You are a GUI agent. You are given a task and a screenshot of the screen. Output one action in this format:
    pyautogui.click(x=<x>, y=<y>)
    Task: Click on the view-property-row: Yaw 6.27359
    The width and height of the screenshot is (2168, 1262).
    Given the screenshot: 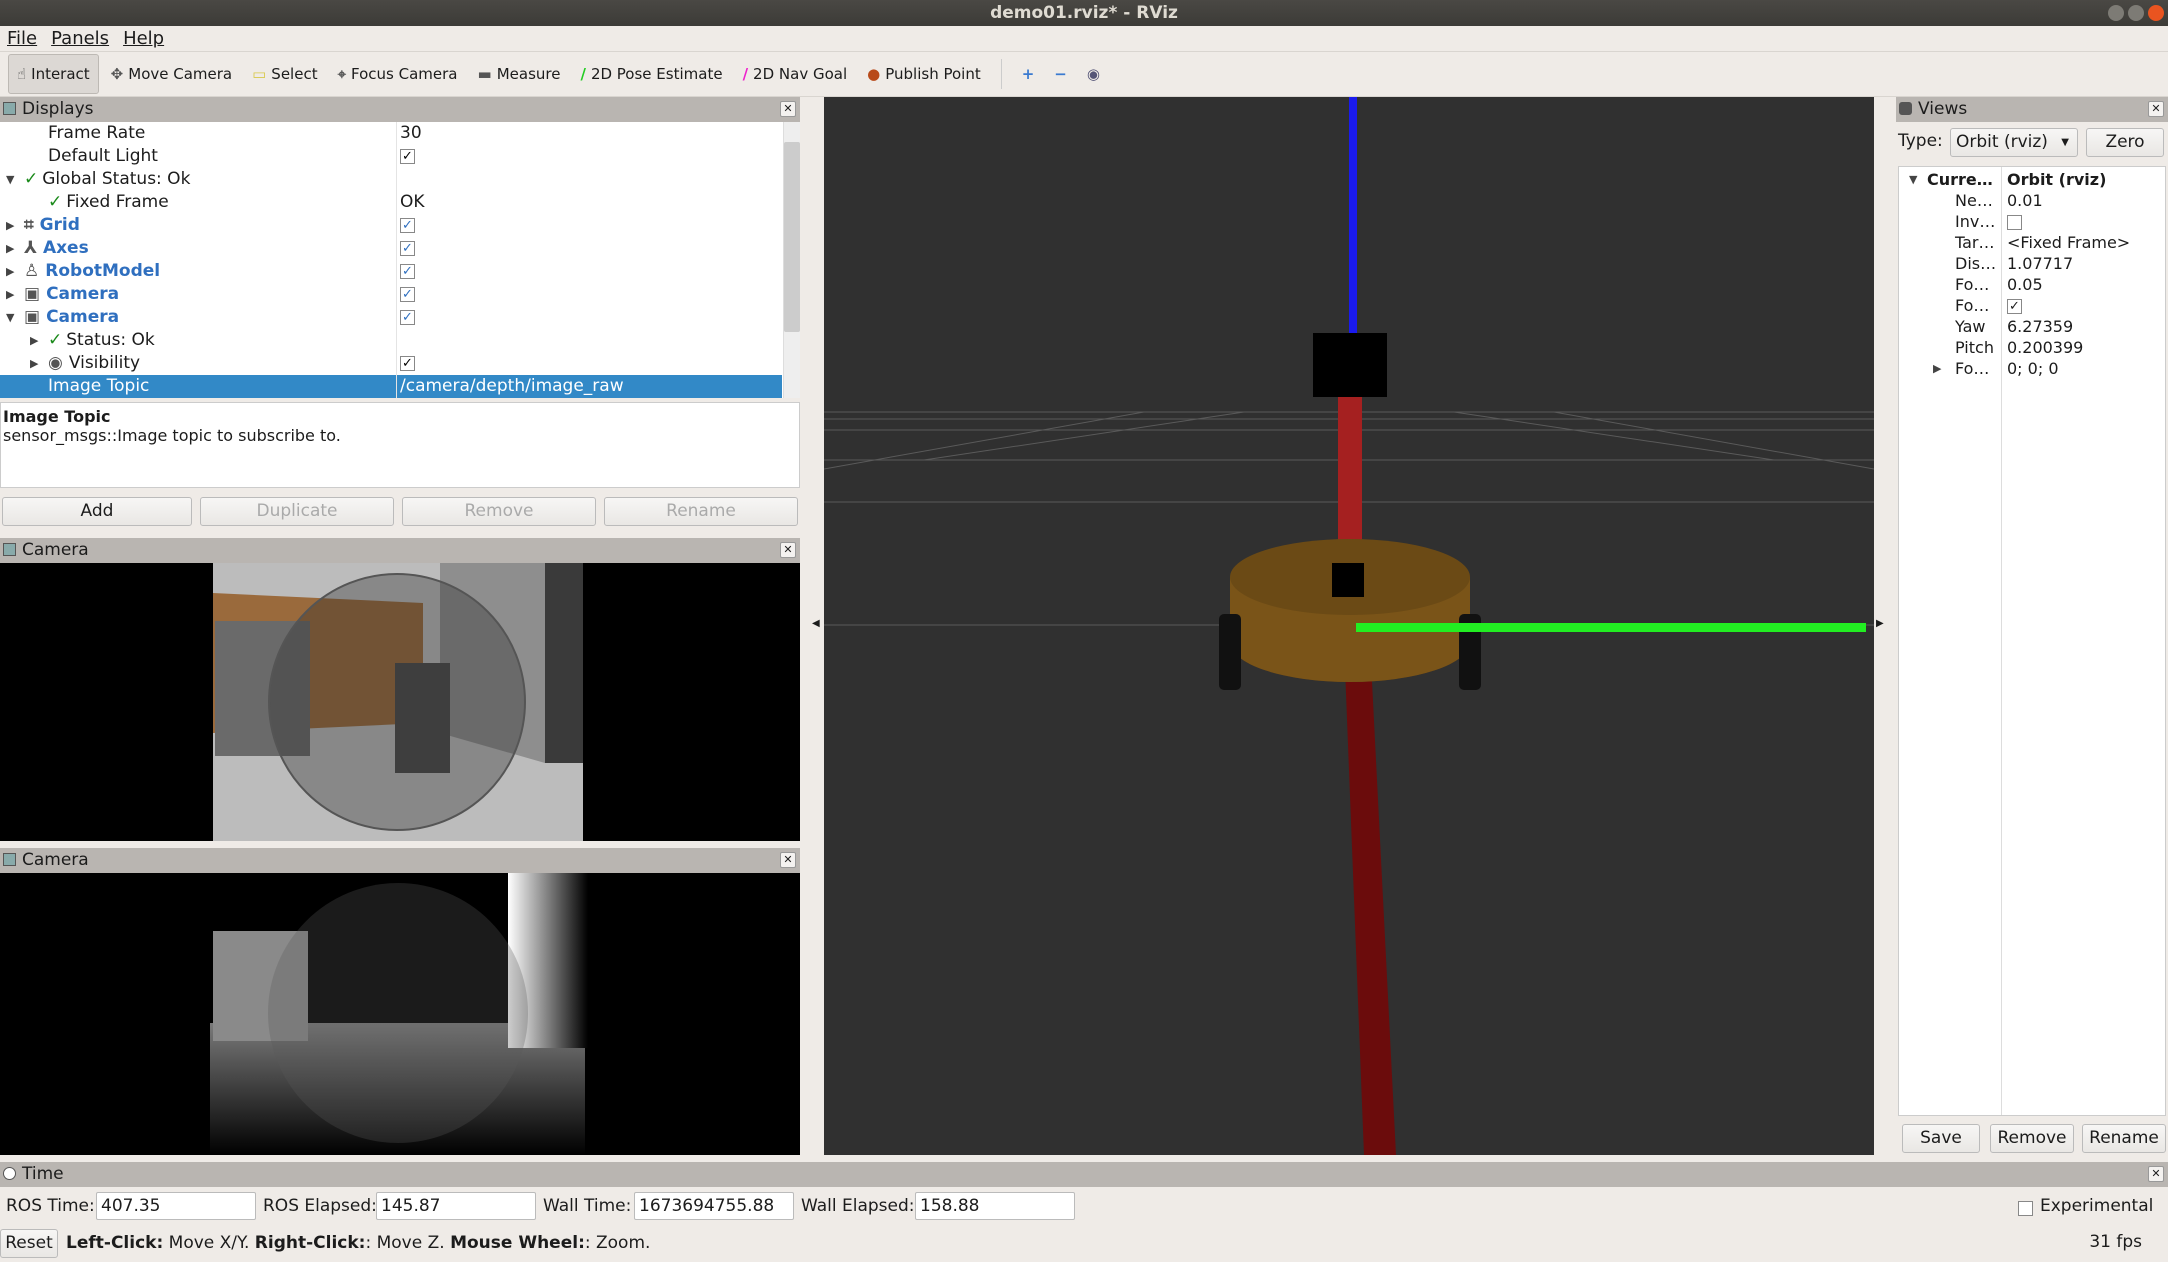 What is the action you would take?
    pyautogui.click(x=2033, y=326)
    